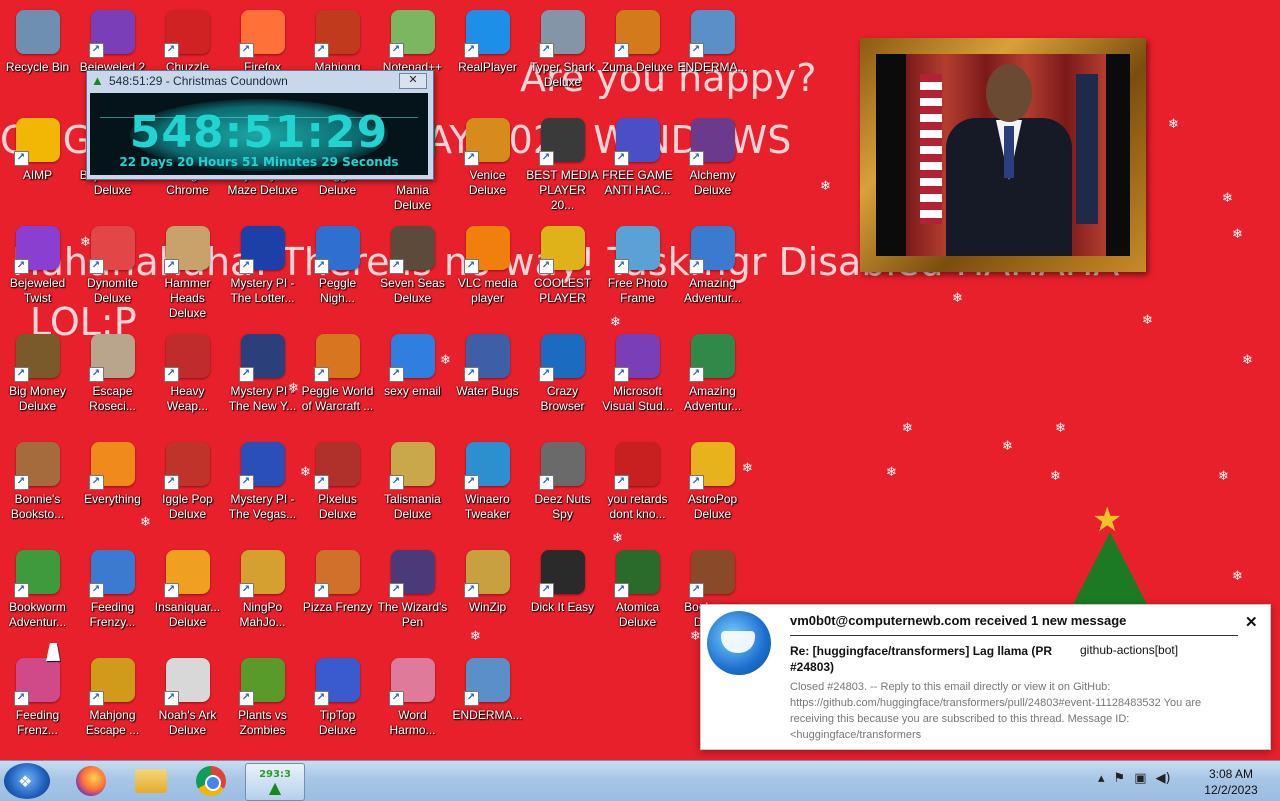 The width and height of the screenshot is (1280, 801). I want to click on taskbar-clock: 3:08 AM 12/2/2023, so click(1231, 782).